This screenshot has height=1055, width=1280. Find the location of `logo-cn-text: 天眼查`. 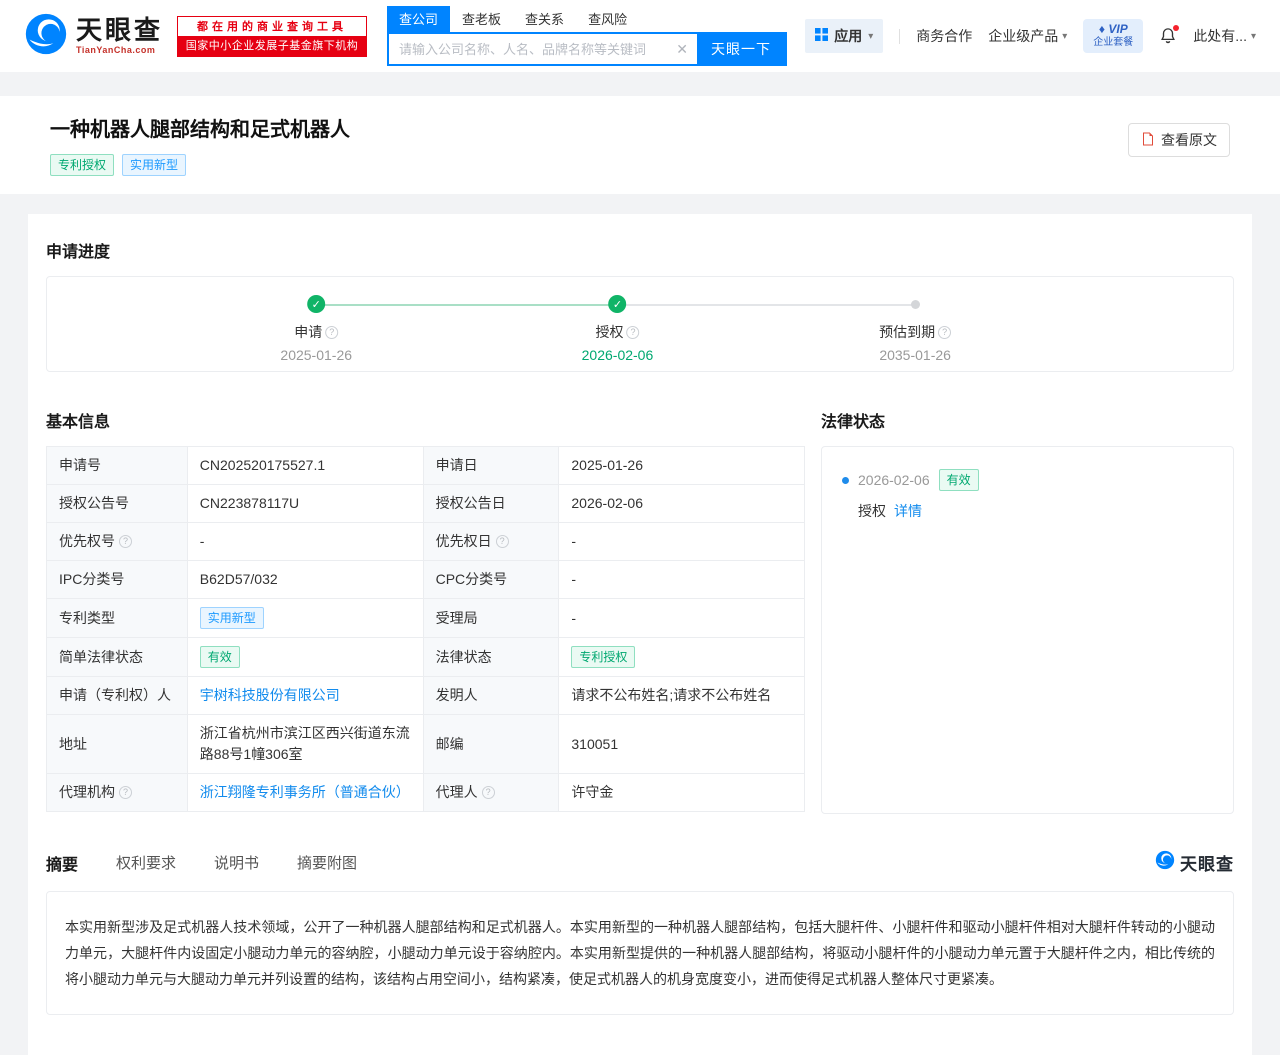

logo-cn-text: 天眼查 is located at coordinates (120, 30).